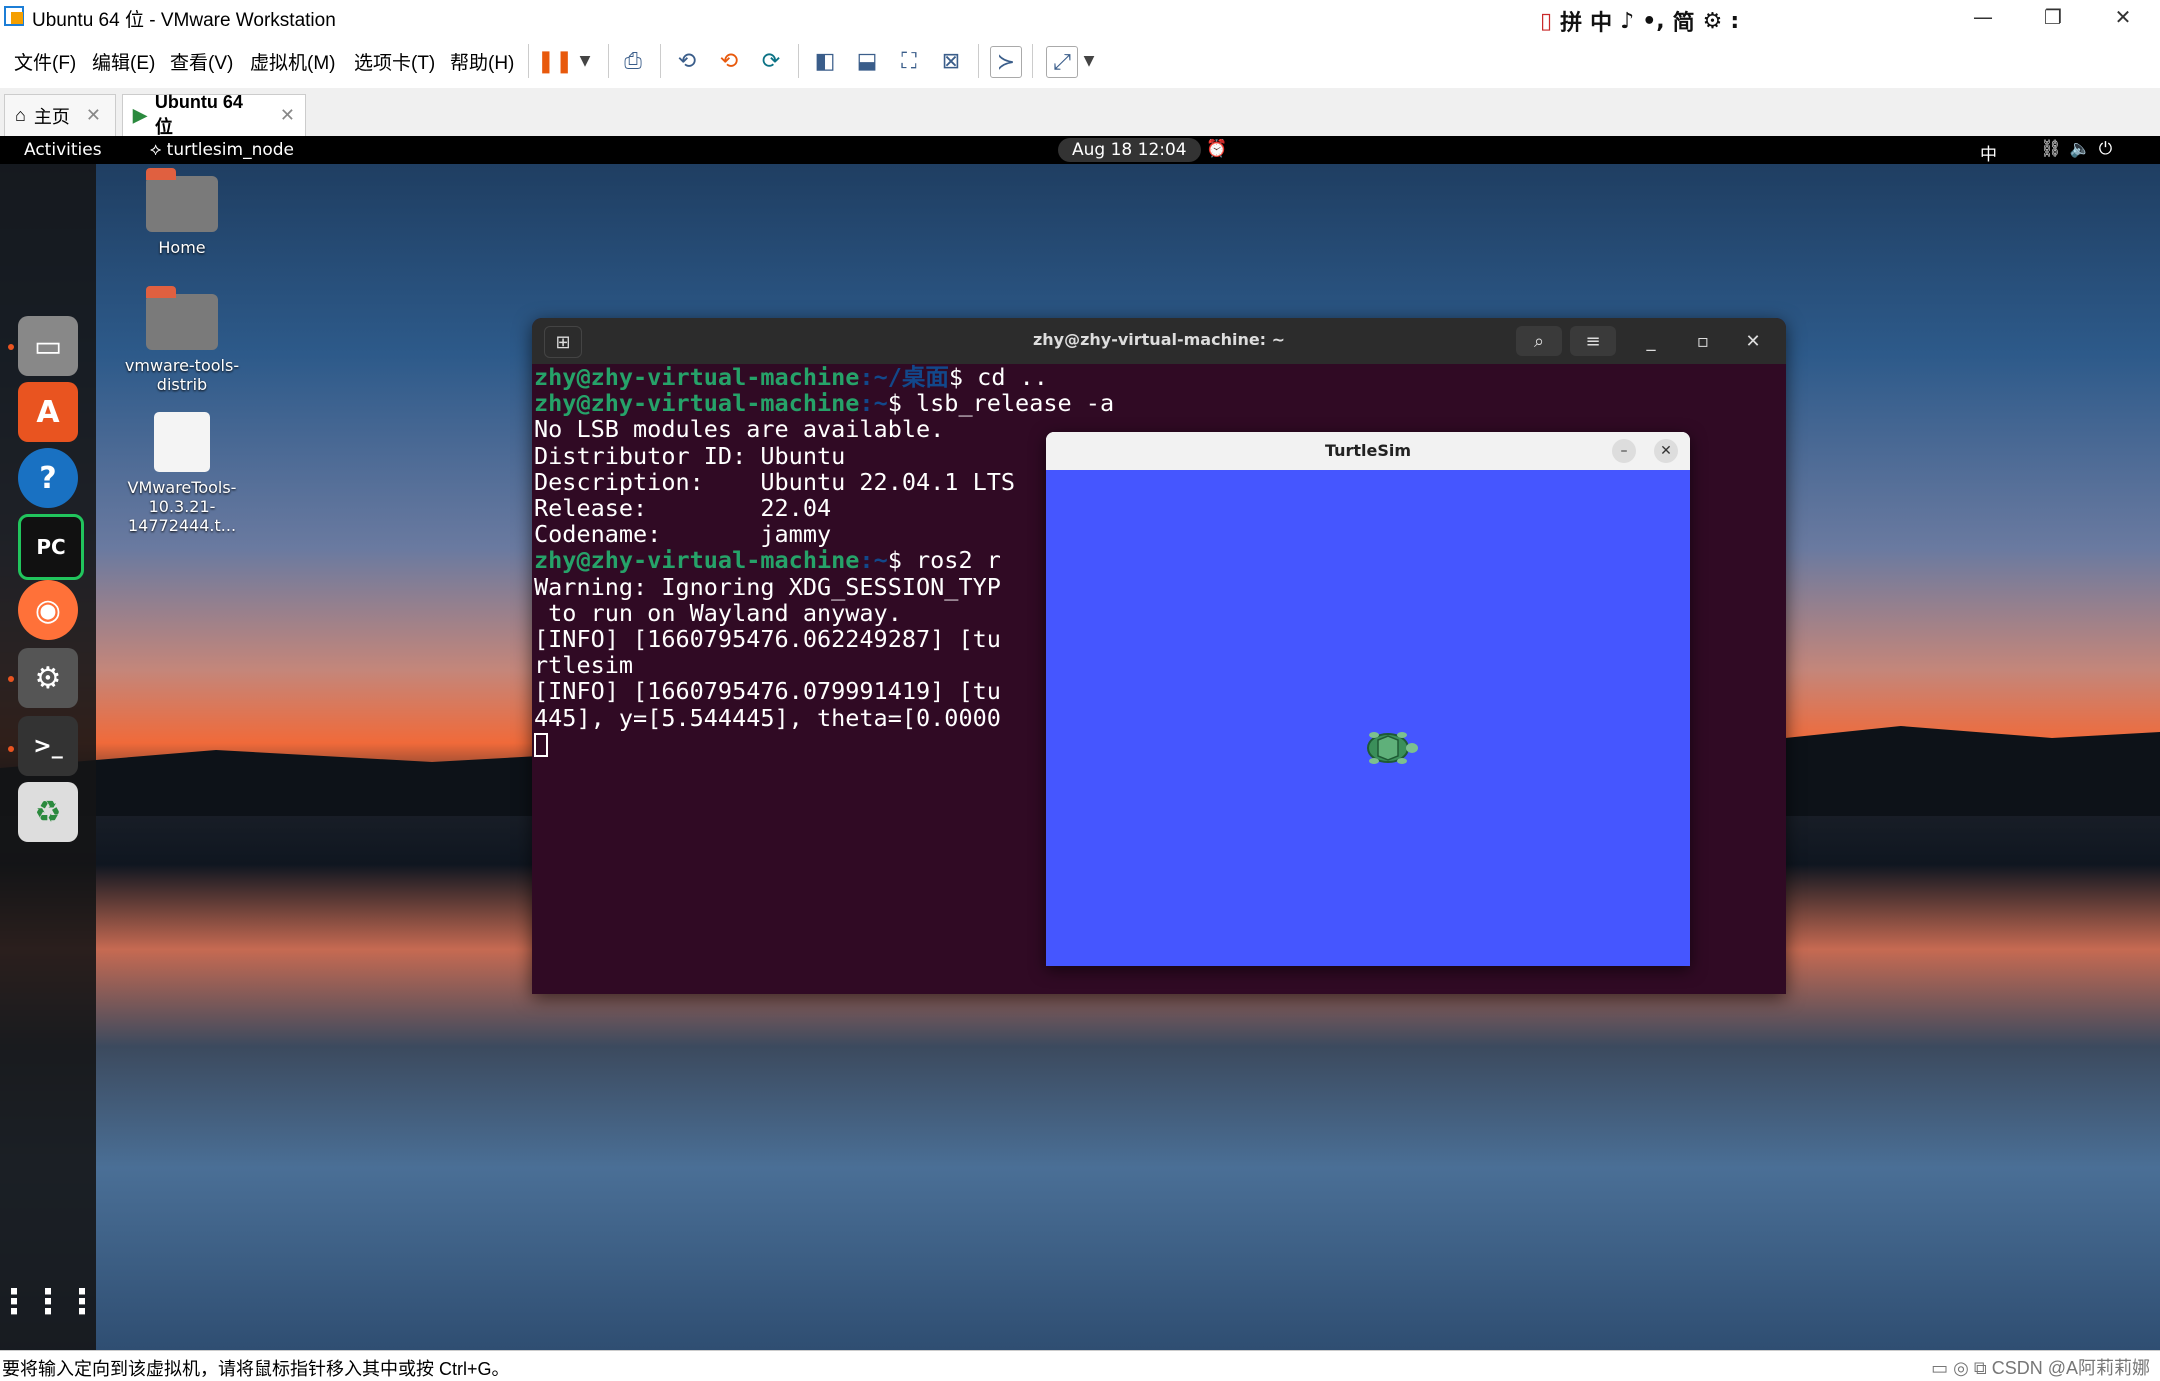 Image resolution: width=2160 pixels, height=1381 pixels. I want to click on vm-icon: ▶, so click(140, 115).